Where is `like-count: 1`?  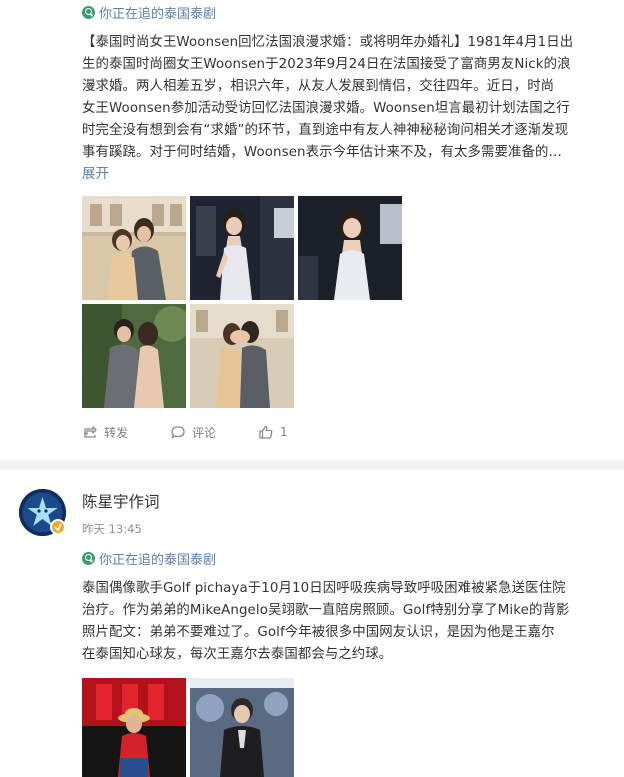
like-count: 1 is located at coordinates (284, 432).